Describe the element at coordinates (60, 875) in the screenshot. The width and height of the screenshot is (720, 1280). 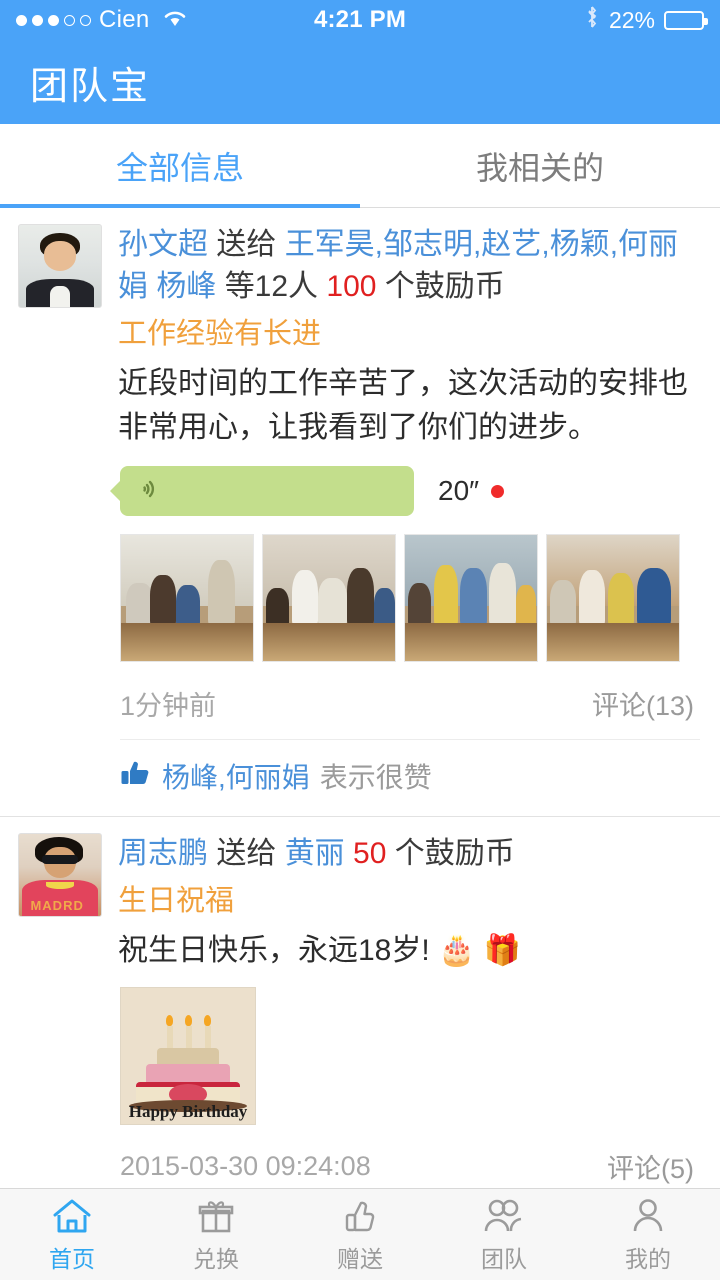
I see `avatar: MADRD` at that location.